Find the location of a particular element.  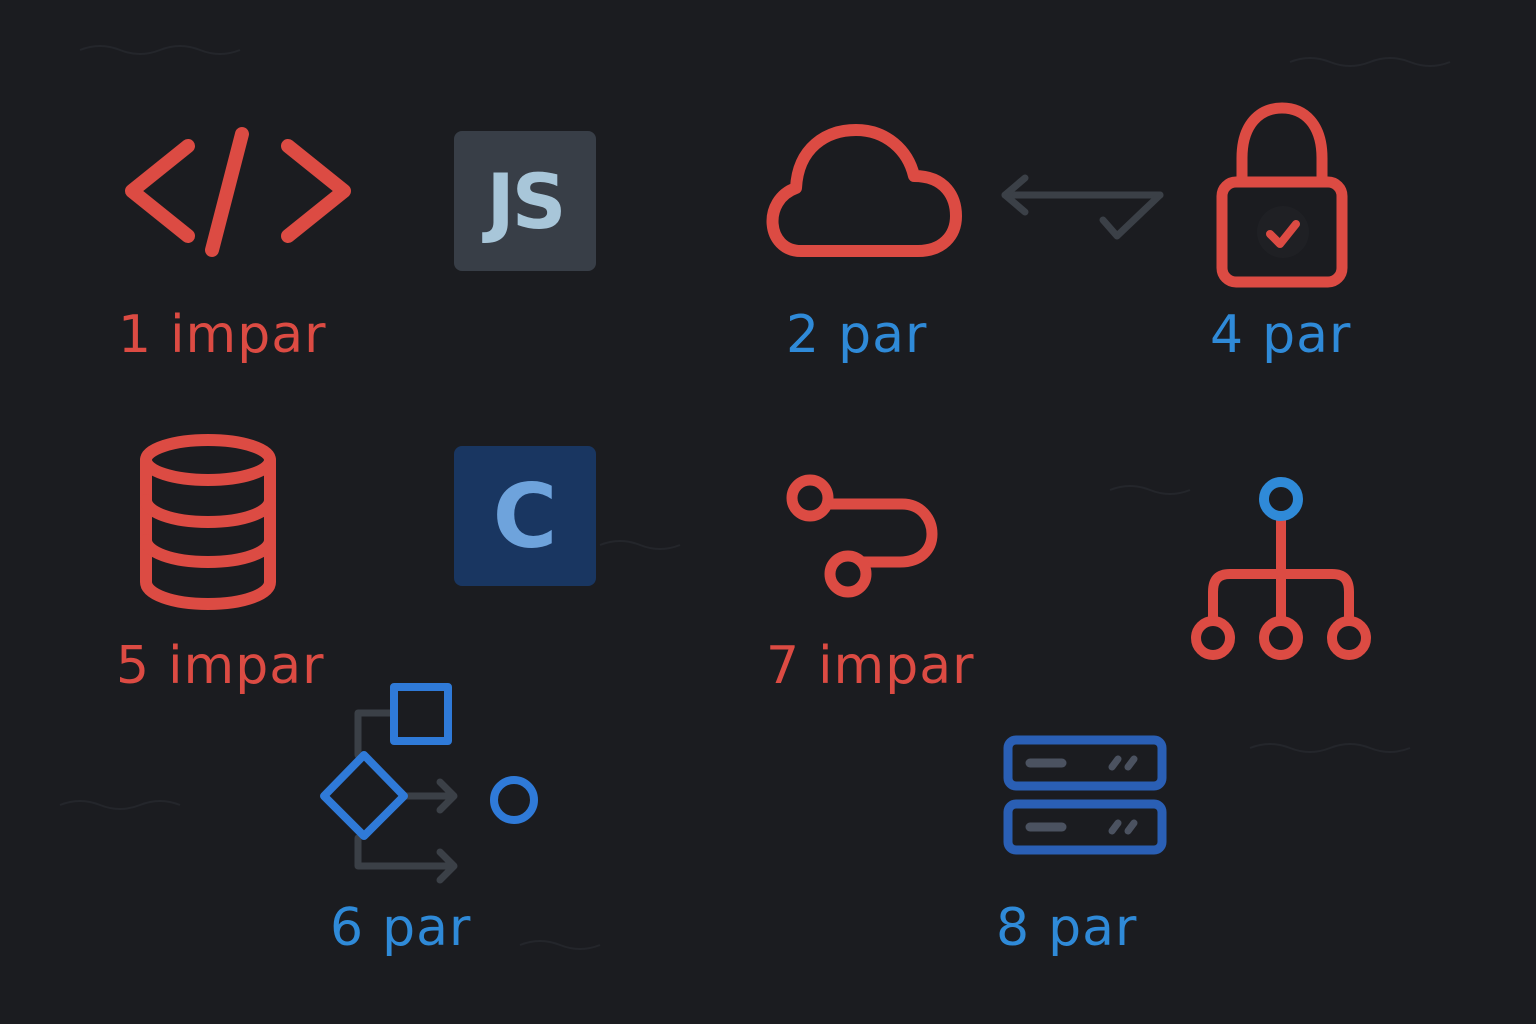

flowchart-icon is located at coordinates (429, 783).